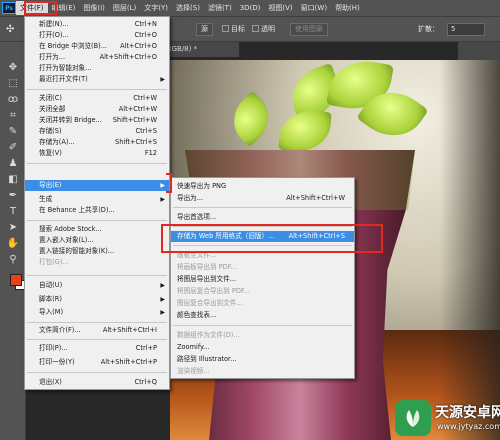 The image size is (500, 440). What do you see at coordinates (13, 99) in the screenshot?
I see `lasso-tool-icon: ꝏ` at bounding box center [13, 99].